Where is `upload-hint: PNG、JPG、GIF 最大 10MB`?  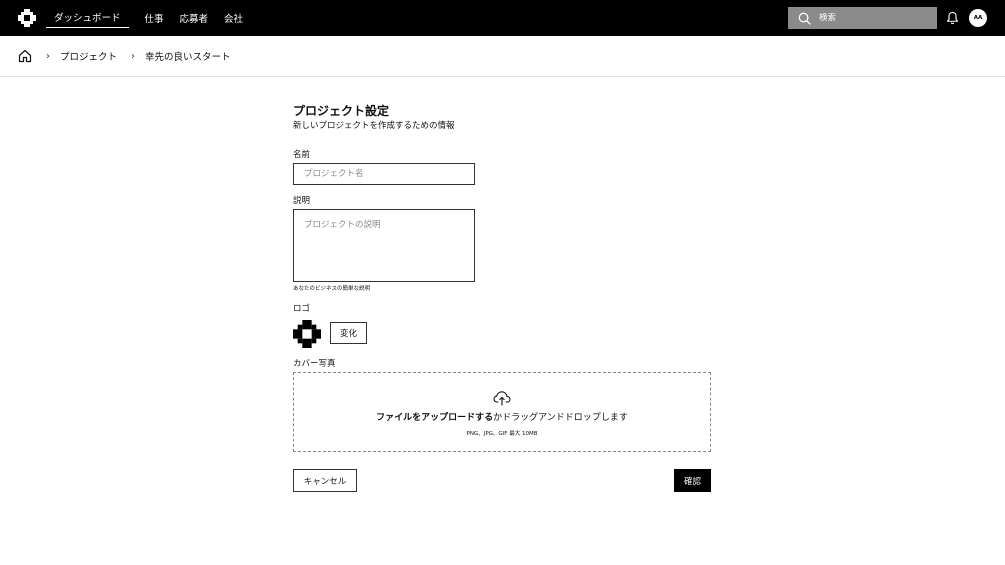
upload-hint: PNG、JPG、GIF 最大 10MB is located at coordinates (502, 433).